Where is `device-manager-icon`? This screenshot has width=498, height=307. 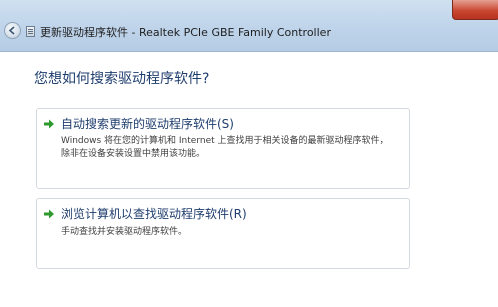 device-manager-icon is located at coordinates (30, 31).